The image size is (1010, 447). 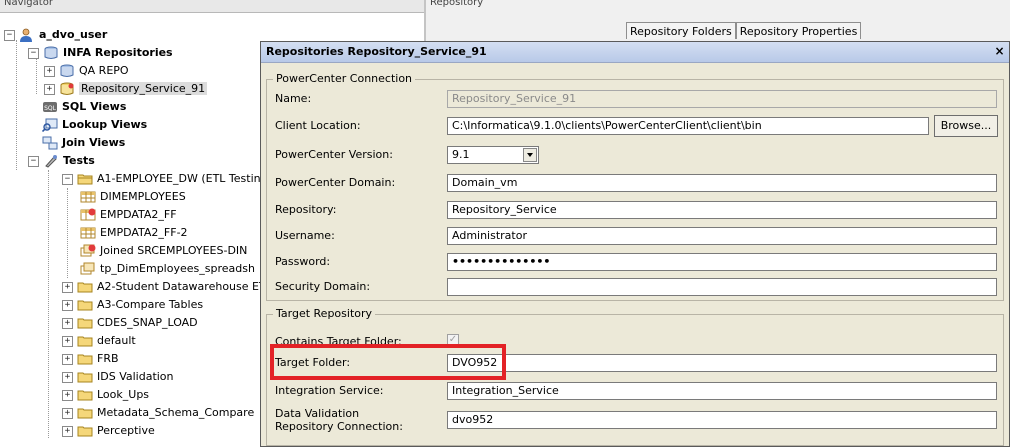 I want to click on svg-text: SQL, so click(x=50, y=108).